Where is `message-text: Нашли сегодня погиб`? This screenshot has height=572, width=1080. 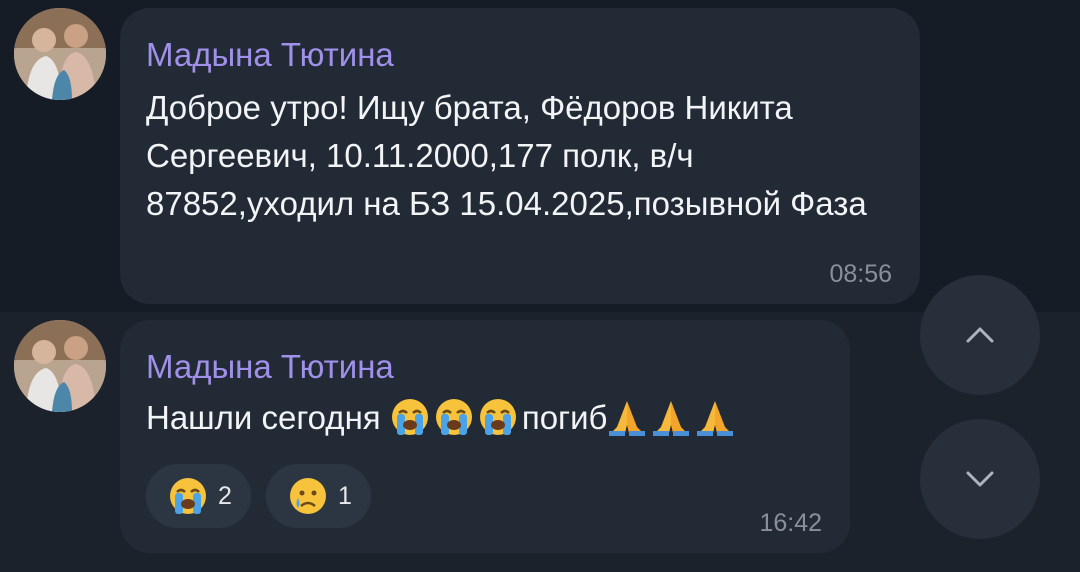 message-text: Нашли сегодня погиб is located at coordinates (442, 418).